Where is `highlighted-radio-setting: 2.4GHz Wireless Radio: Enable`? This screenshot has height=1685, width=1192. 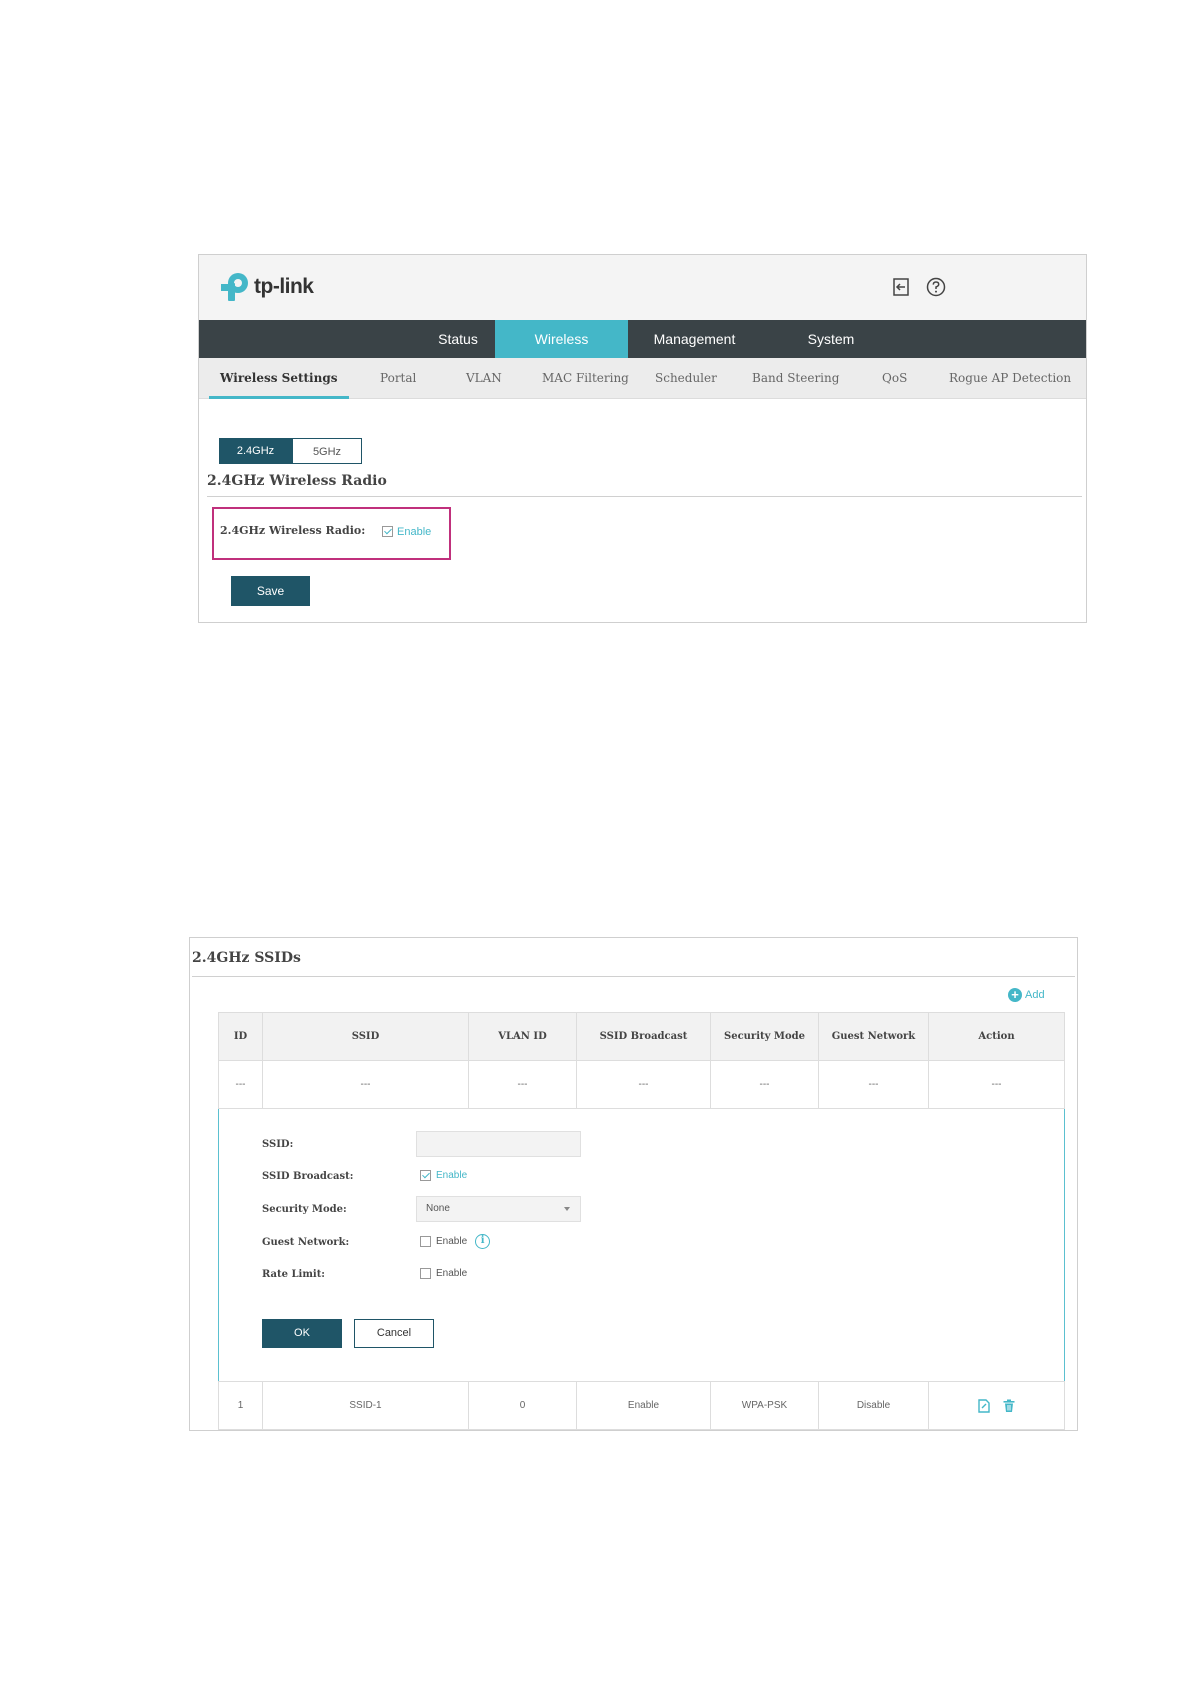 highlighted-radio-setting: 2.4GHz Wireless Radio: Enable is located at coordinates (331, 533).